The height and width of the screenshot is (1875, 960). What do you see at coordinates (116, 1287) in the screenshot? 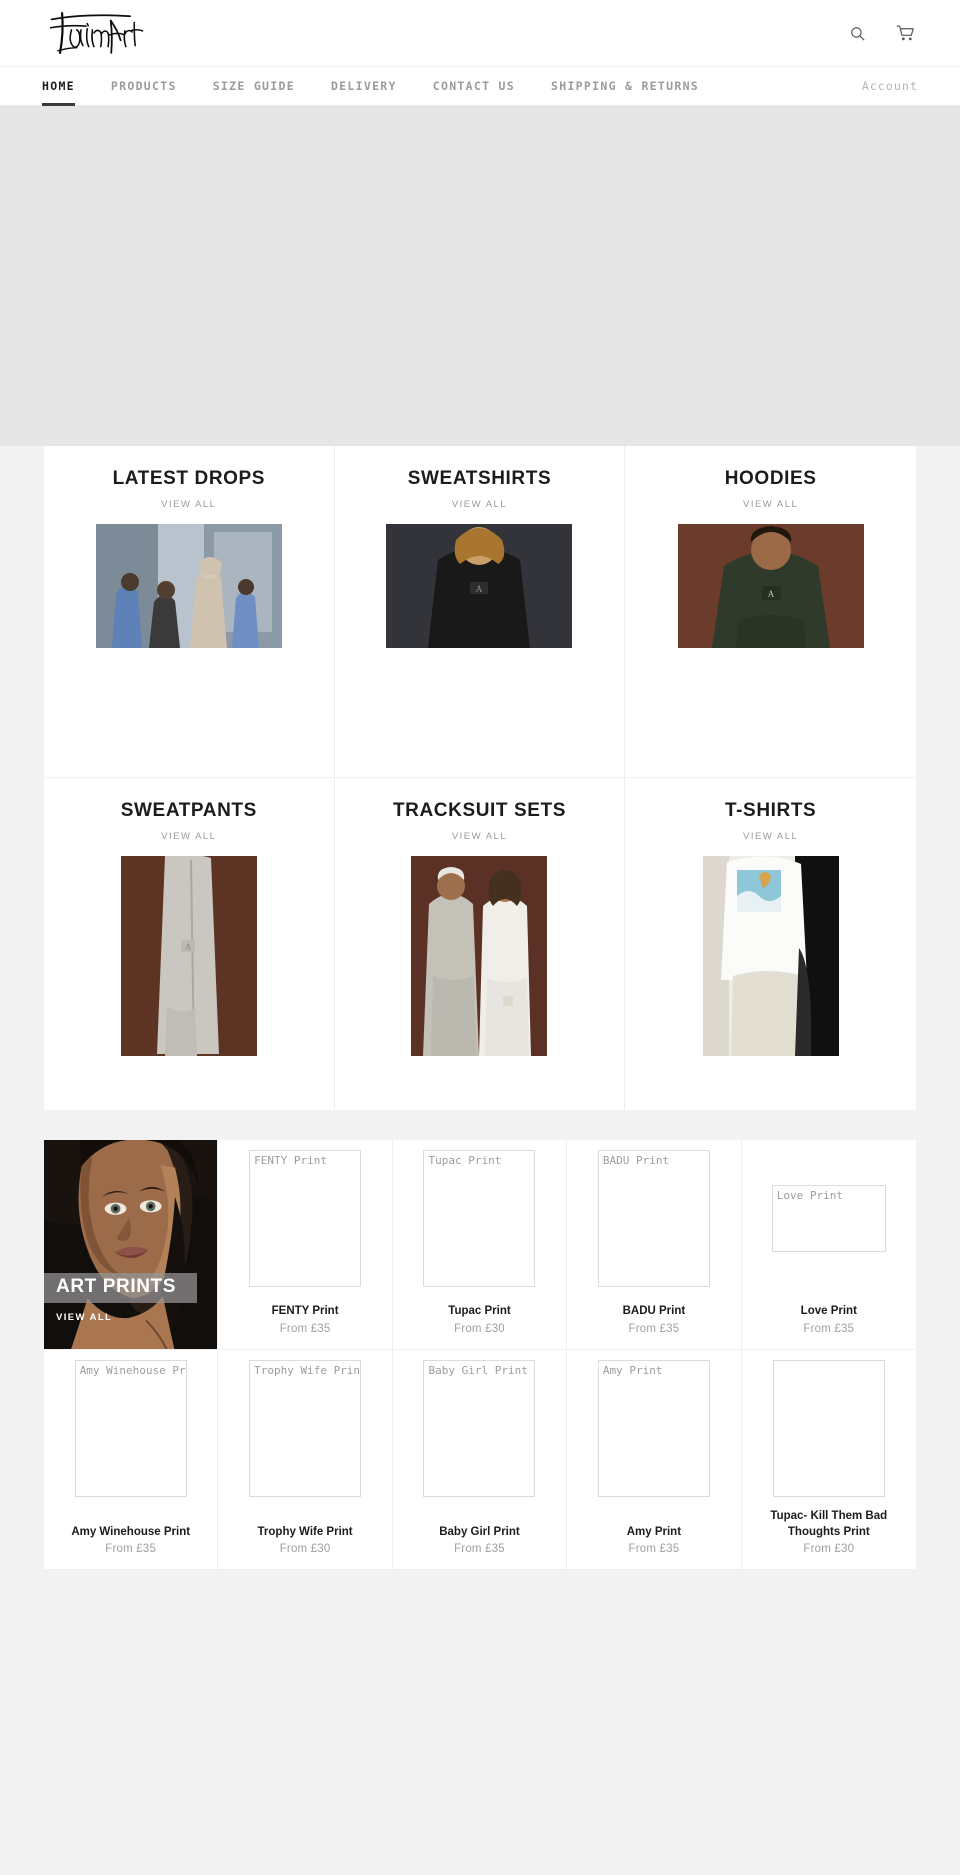
I see `collection-title: ART PRINTS` at bounding box center [116, 1287].